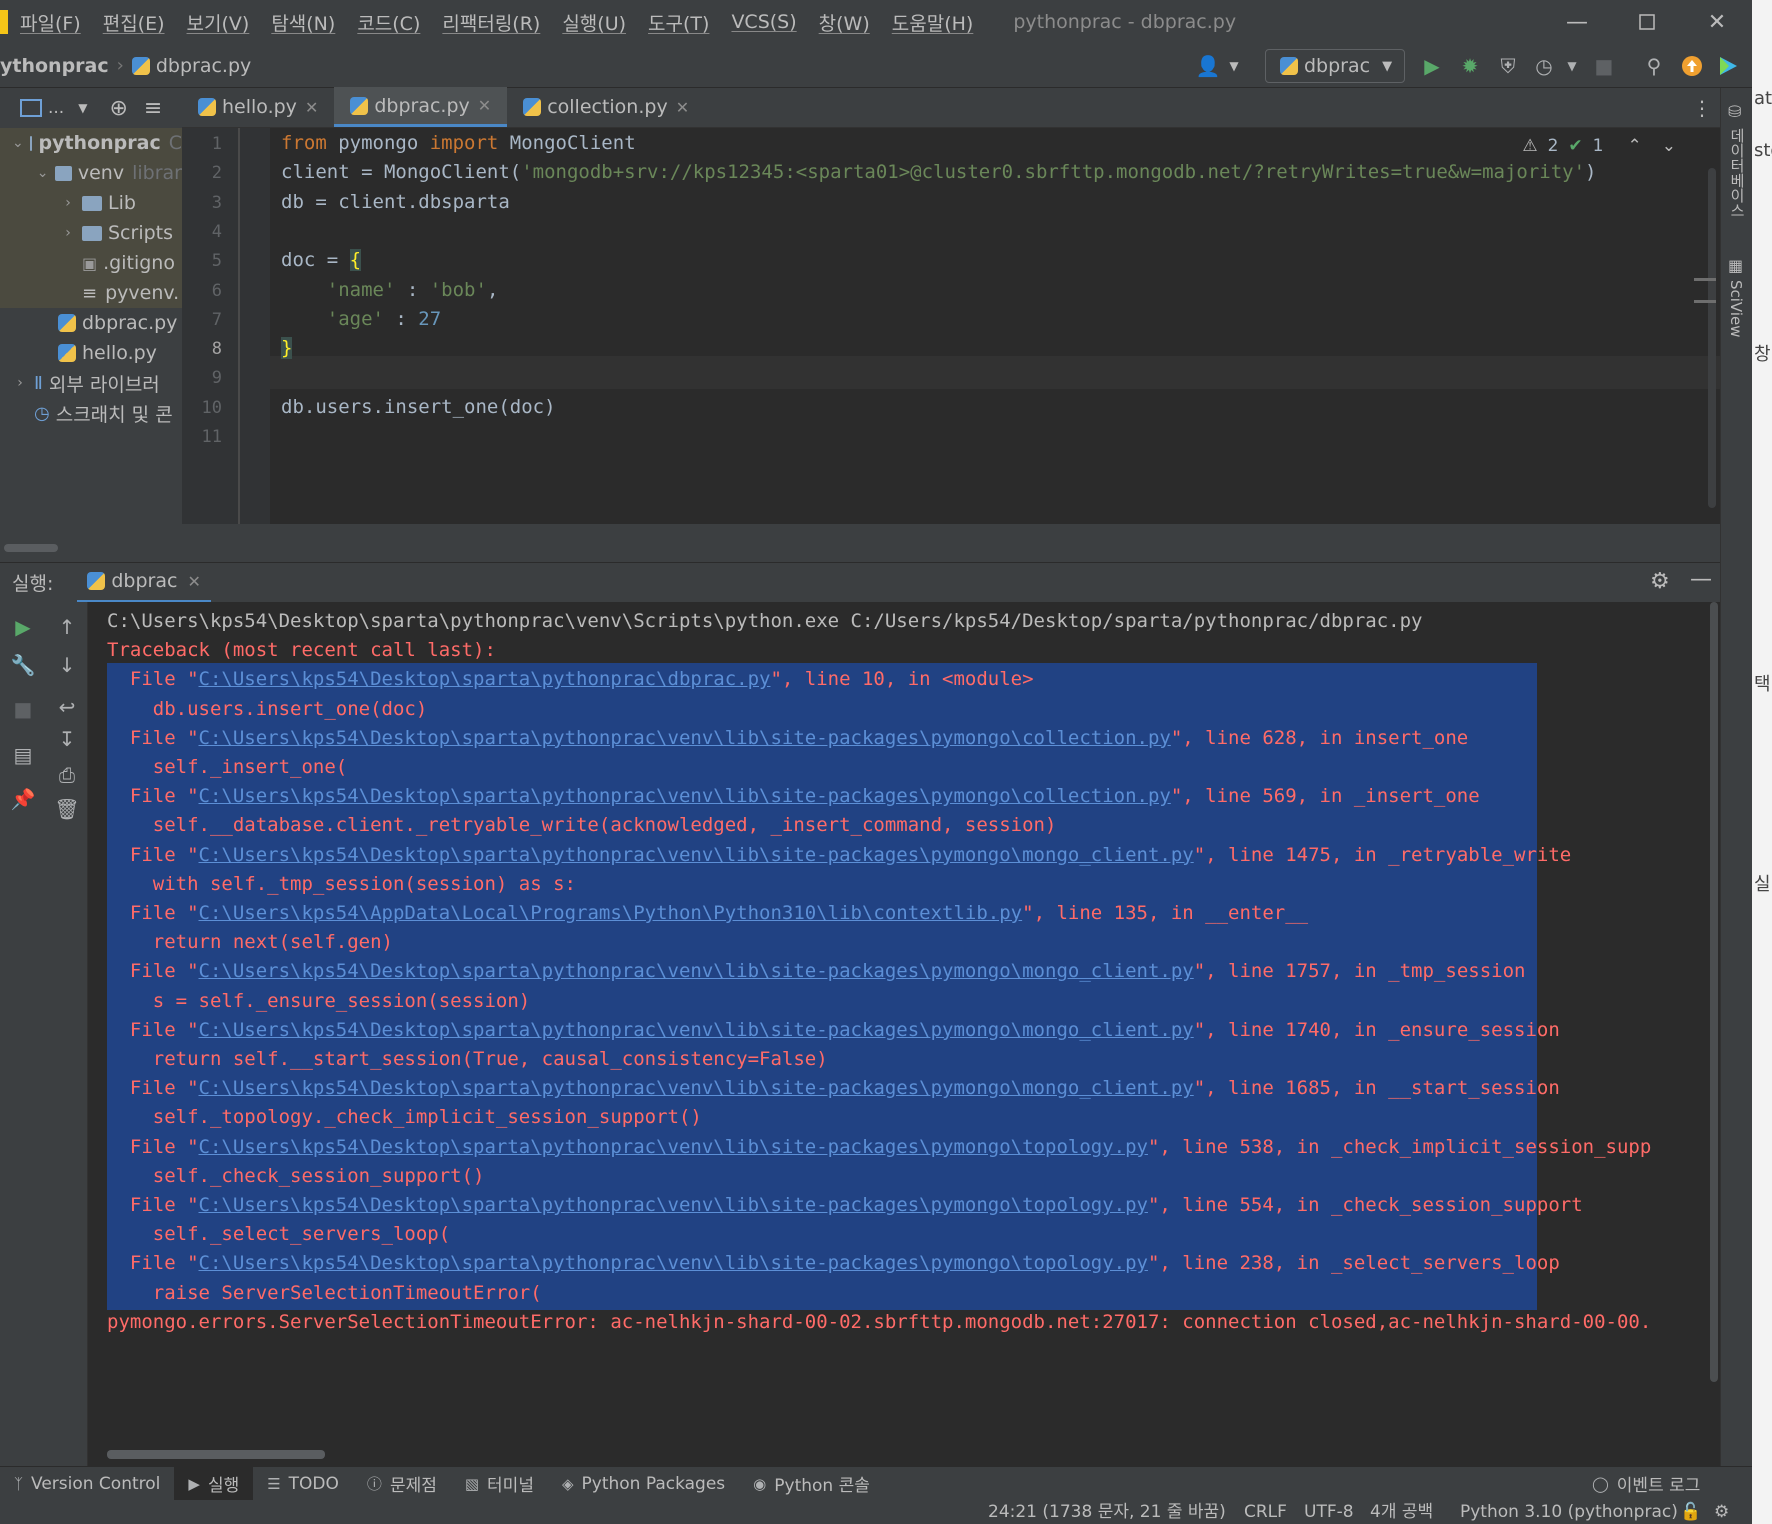  Describe the element at coordinates (1717, 22) in the screenshot. I see `close-window-icon: ✕` at that location.